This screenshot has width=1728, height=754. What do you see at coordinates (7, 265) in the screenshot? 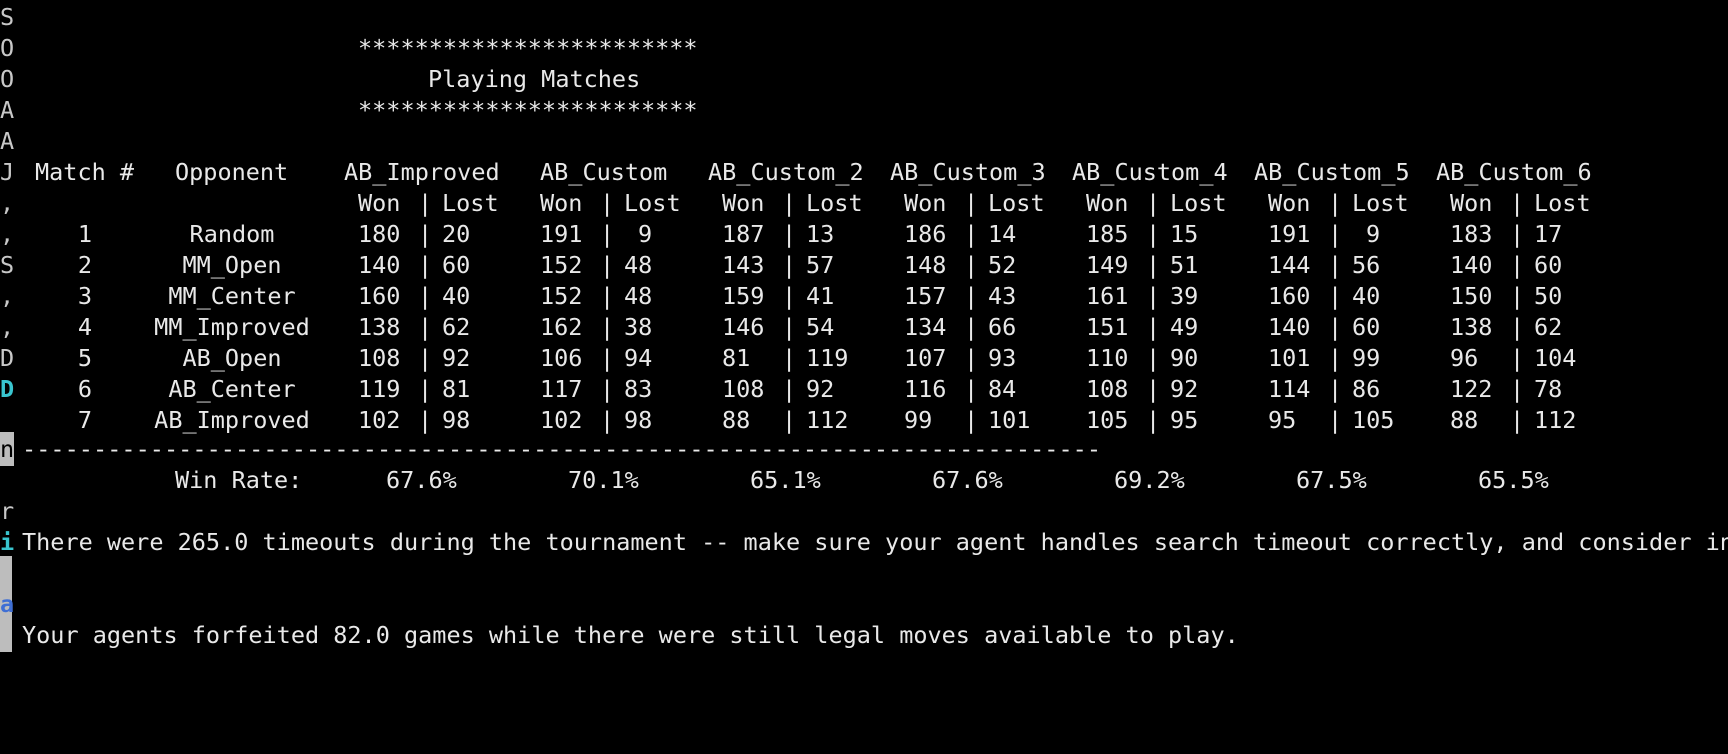
I see `gutter-char: S` at bounding box center [7, 265].